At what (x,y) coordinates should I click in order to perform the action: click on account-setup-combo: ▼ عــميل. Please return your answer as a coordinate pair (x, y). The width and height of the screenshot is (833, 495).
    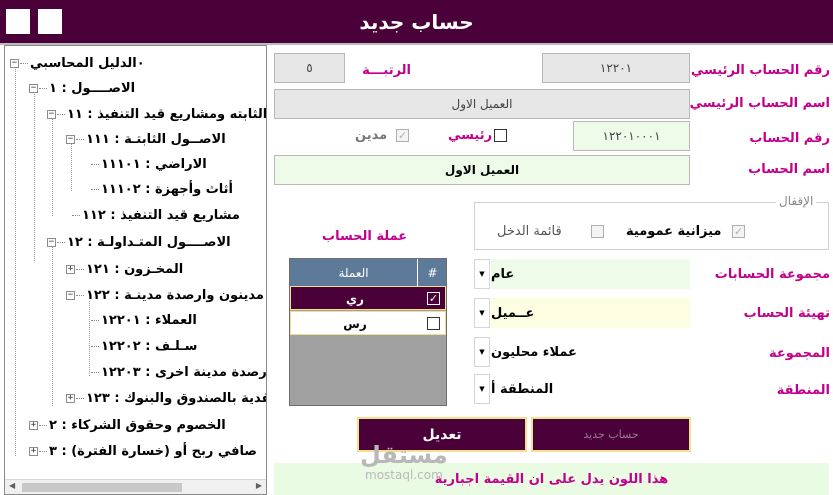
    Looking at the image, I should click on (582, 313).